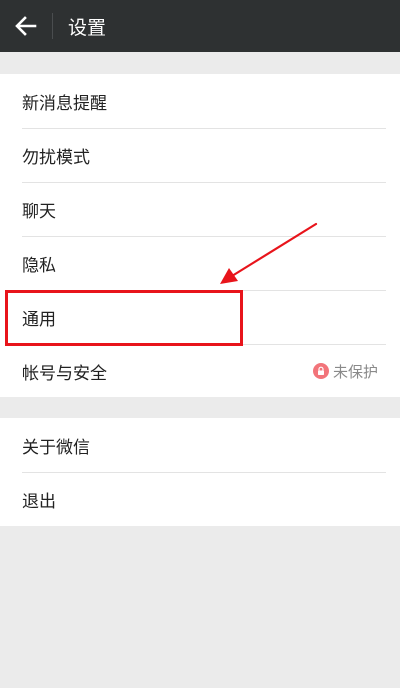  I want to click on settings-item-label: 新消息提醒, so click(64, 103).